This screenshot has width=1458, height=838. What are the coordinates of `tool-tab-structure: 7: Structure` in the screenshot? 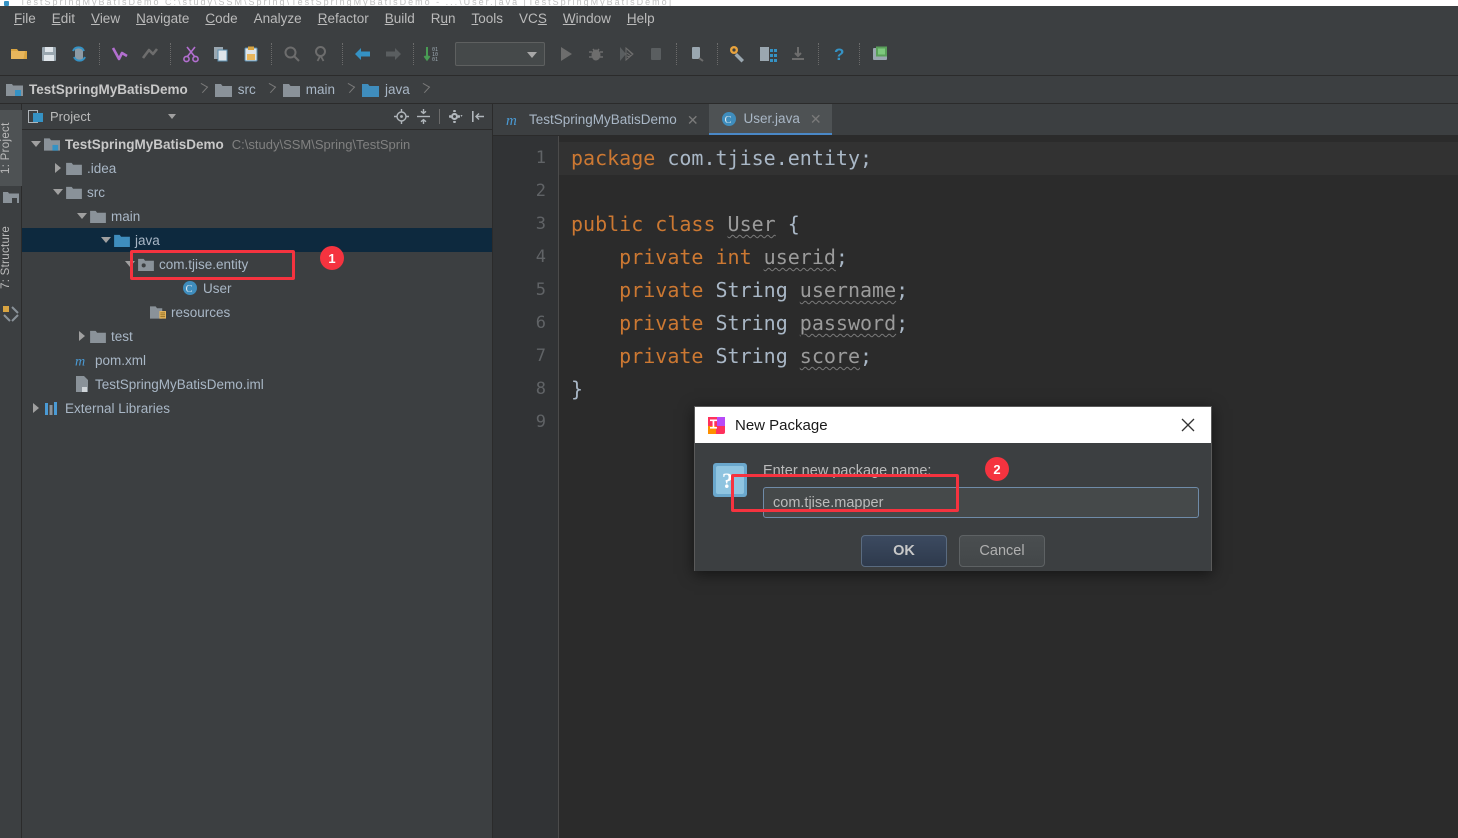 It's located at (11, 257).